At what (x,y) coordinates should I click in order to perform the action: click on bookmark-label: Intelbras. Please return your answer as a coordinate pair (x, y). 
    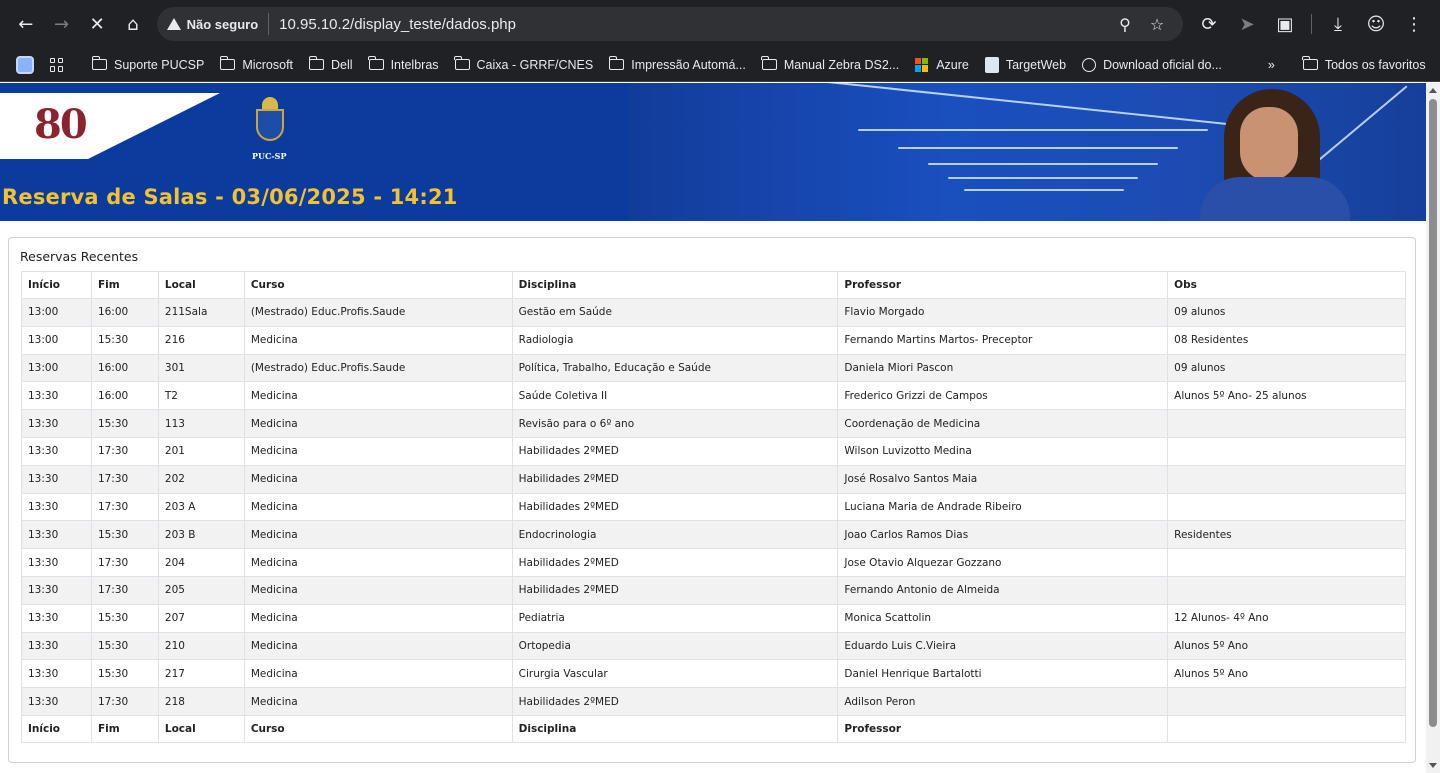
    Looking at the image, I should click on (414, 64).